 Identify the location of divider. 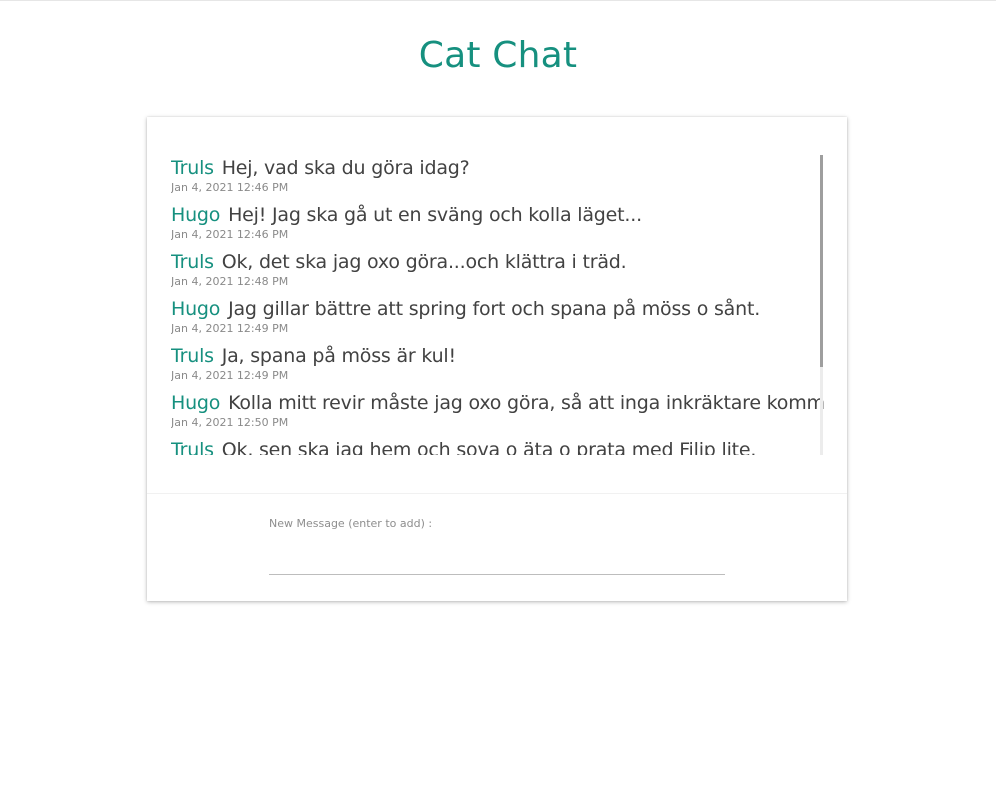
(497, 493).